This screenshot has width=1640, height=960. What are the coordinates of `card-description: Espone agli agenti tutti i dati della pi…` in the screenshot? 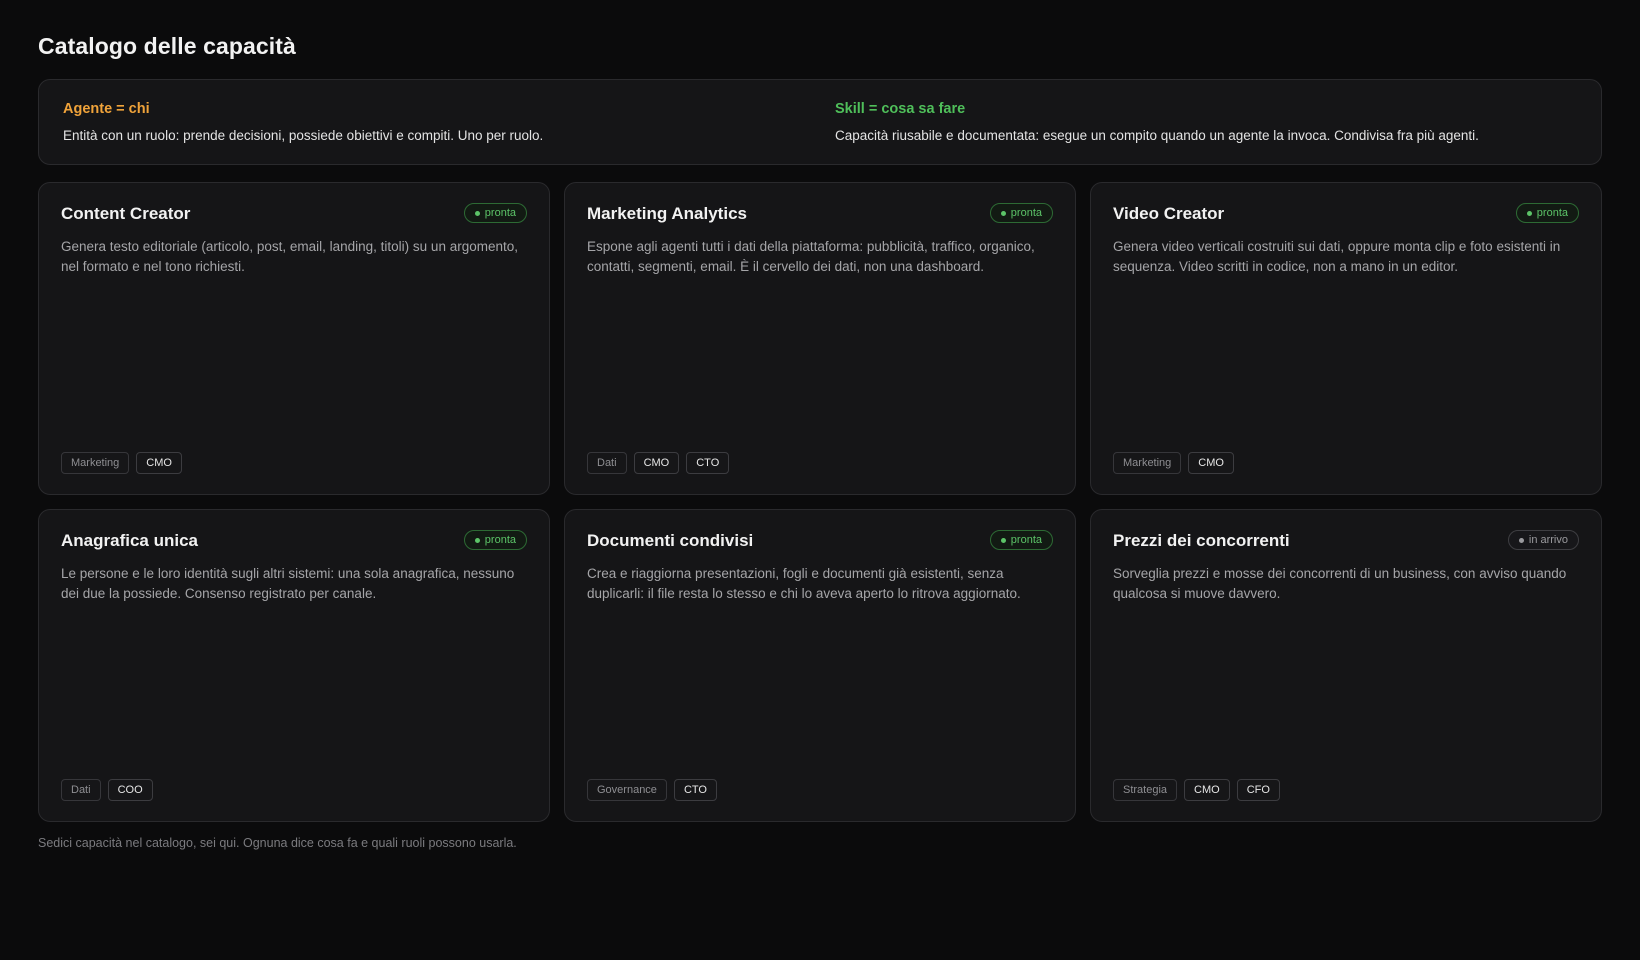 It's located at (811, 256).